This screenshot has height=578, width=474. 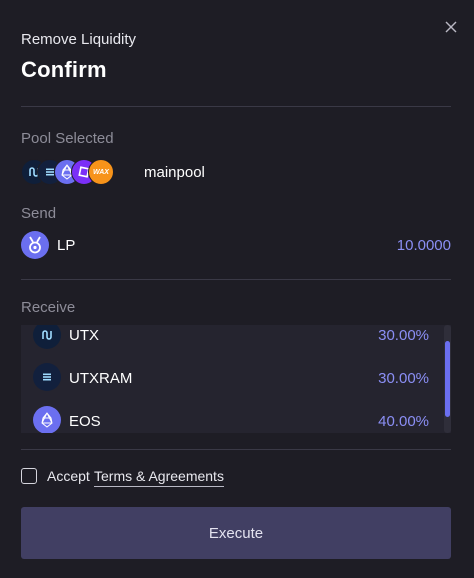 What do you see at coordinates (68, 476) in the screenshot?
I see `accept-label: Accept` at bounding box center [68, 476].